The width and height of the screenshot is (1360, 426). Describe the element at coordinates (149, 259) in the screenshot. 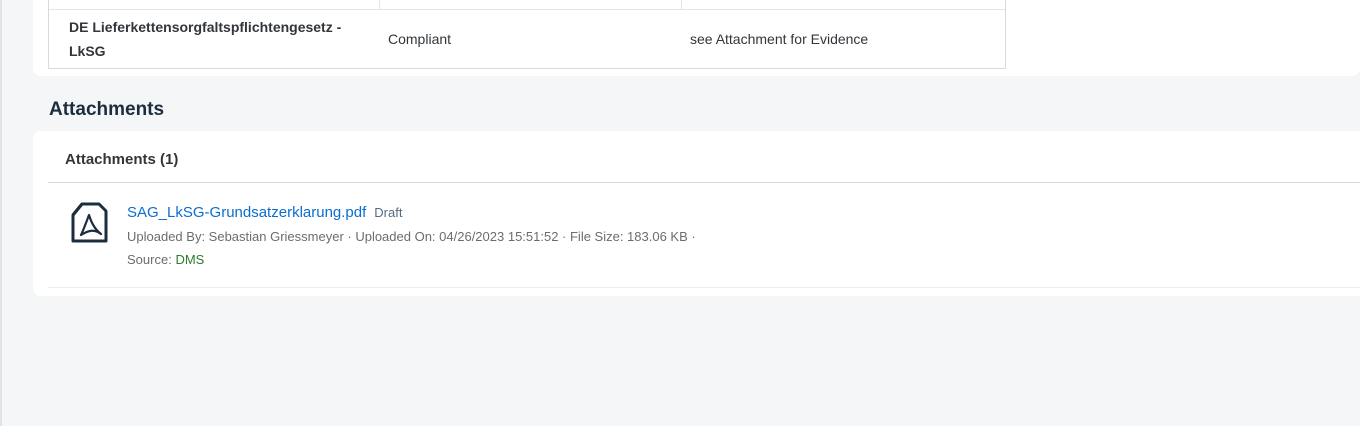

I see `source-label: Source:` at that location.